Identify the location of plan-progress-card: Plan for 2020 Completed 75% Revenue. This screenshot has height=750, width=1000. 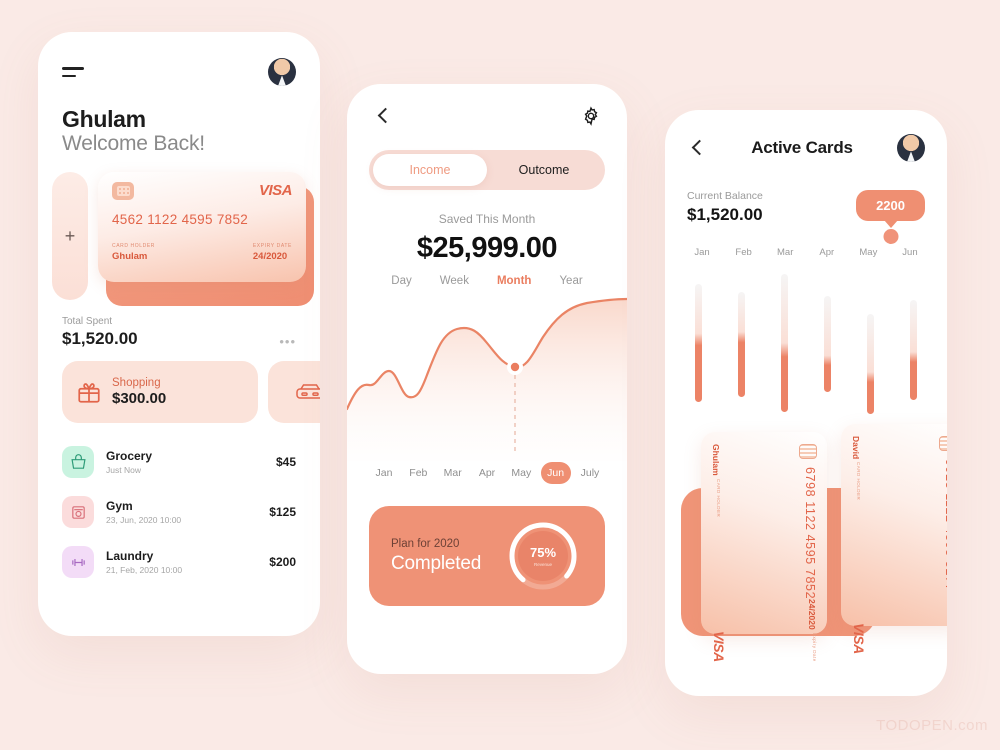
(487, 556).